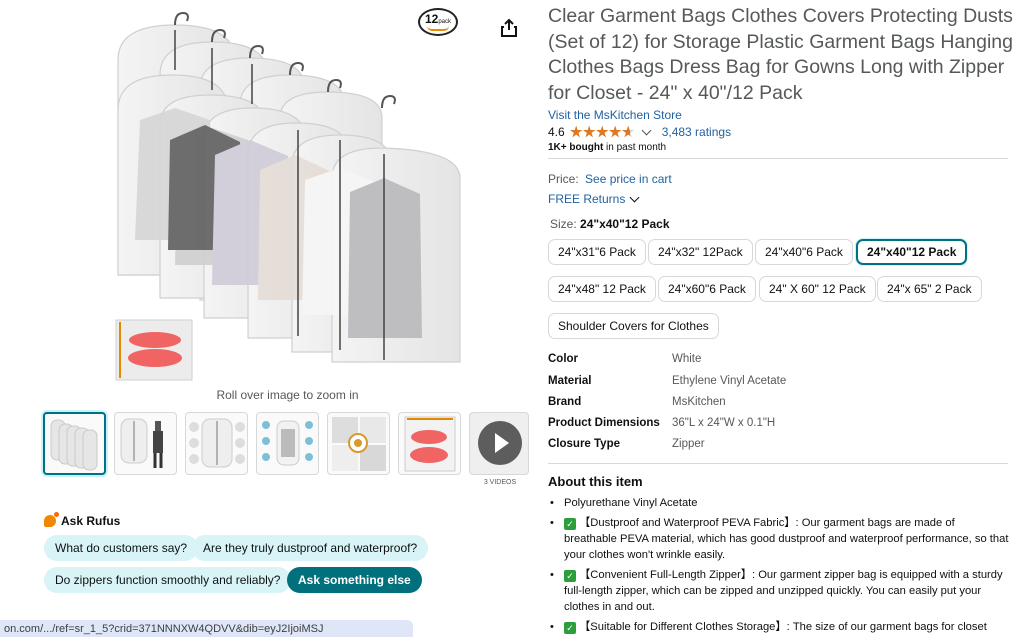  I want to click on spec-row: Closure Type Zipper, so click(698, 446).